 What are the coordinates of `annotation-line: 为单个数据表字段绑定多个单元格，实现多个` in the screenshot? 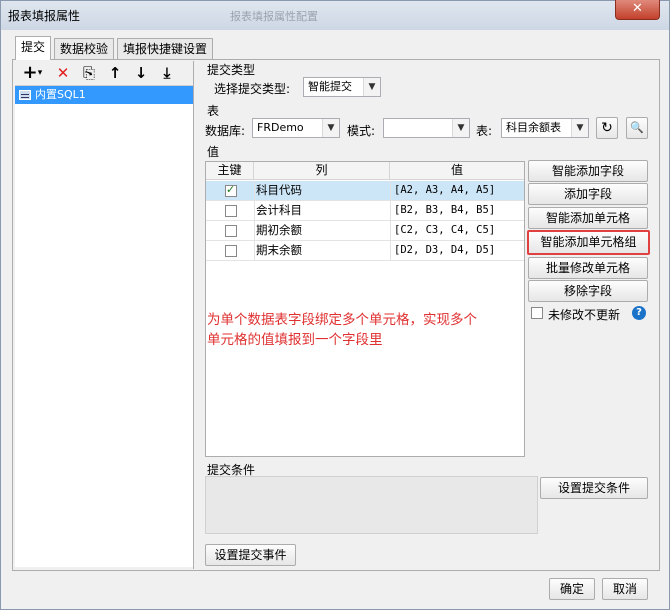 It's located at (342, 320).